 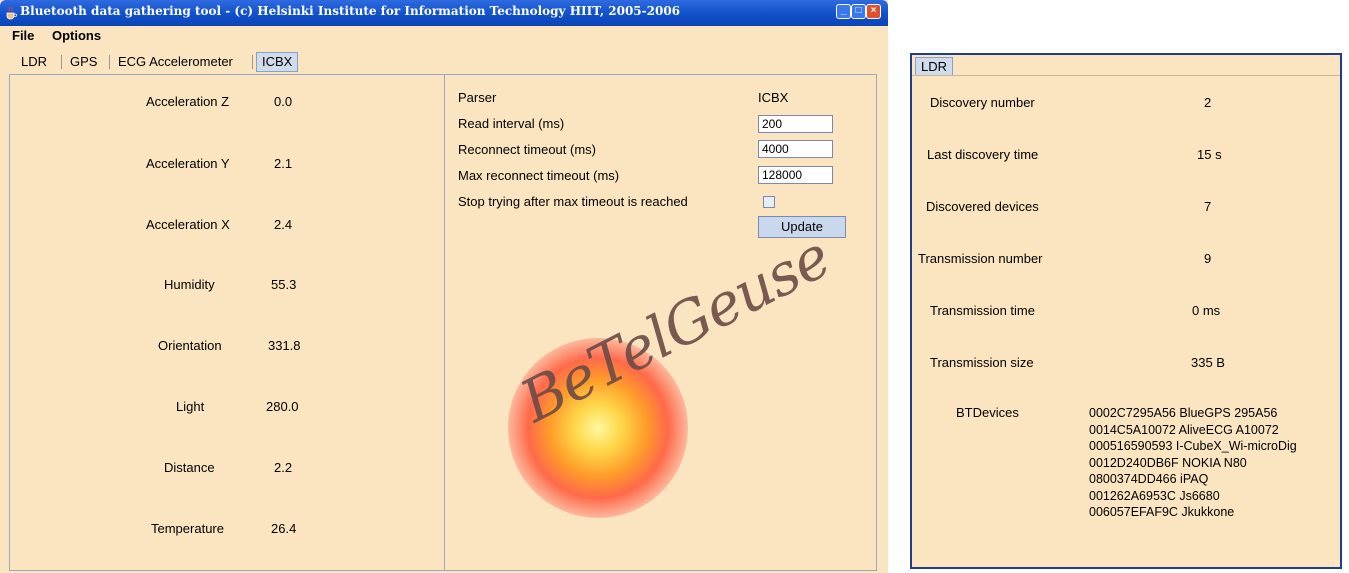 I want to click on sensor-value: 280.0, so click(x=282, y=406).